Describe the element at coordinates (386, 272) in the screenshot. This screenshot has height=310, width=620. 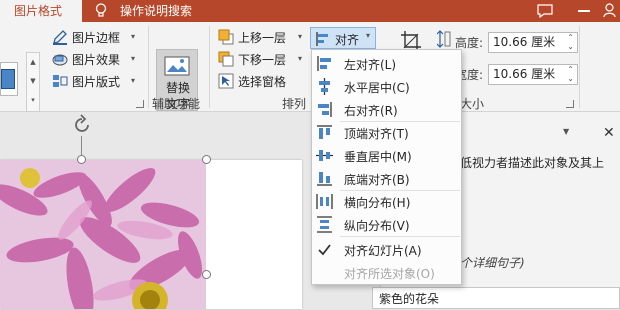
I see `menu-item-align-selected-objects: 对齐所选对象(O)` at that location.